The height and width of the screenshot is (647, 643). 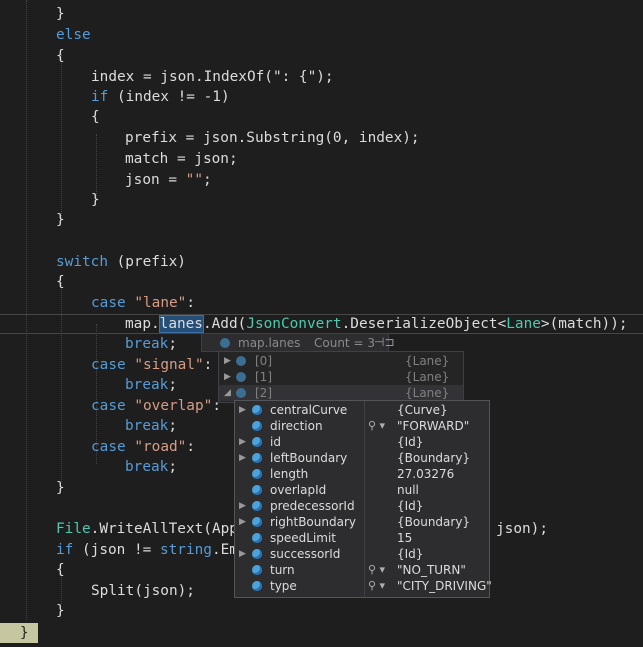 What do you see at coordinates (147, 529) in the screenshot?
I see `code-line: File.WriteAllText(App` at bounding box center [147, 529].